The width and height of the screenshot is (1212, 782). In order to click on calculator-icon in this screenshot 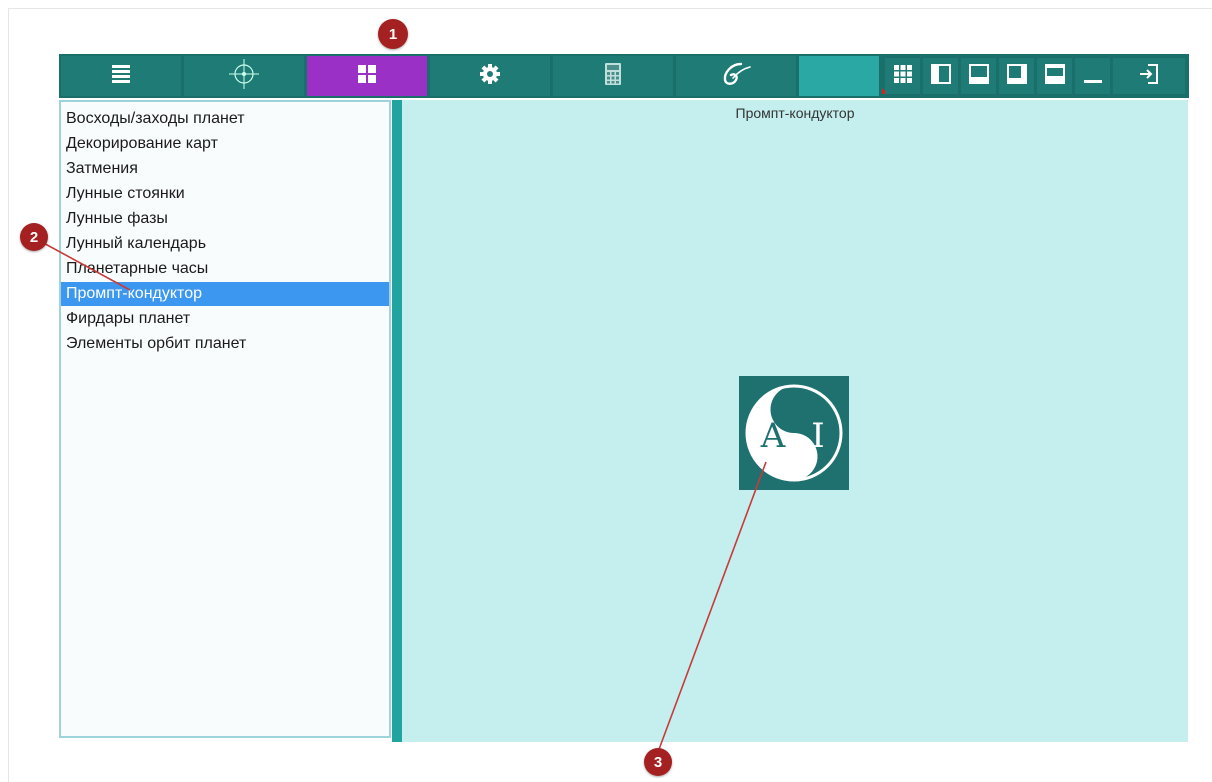, I will do `click(613, 76)`.